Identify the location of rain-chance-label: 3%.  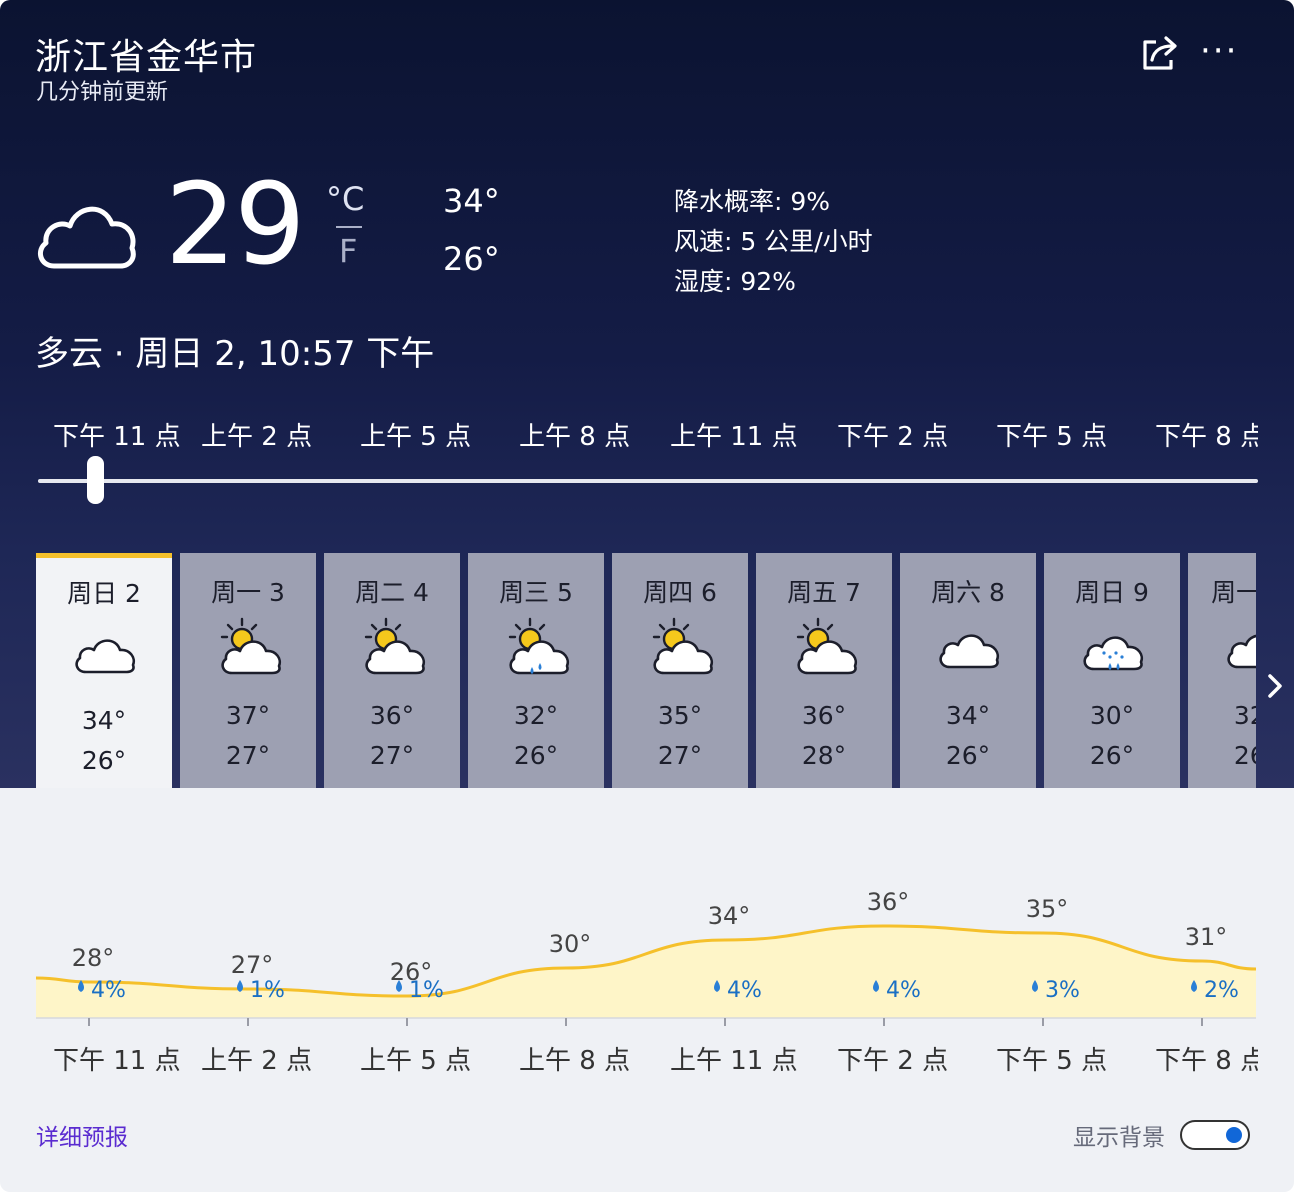
(1062, 990).